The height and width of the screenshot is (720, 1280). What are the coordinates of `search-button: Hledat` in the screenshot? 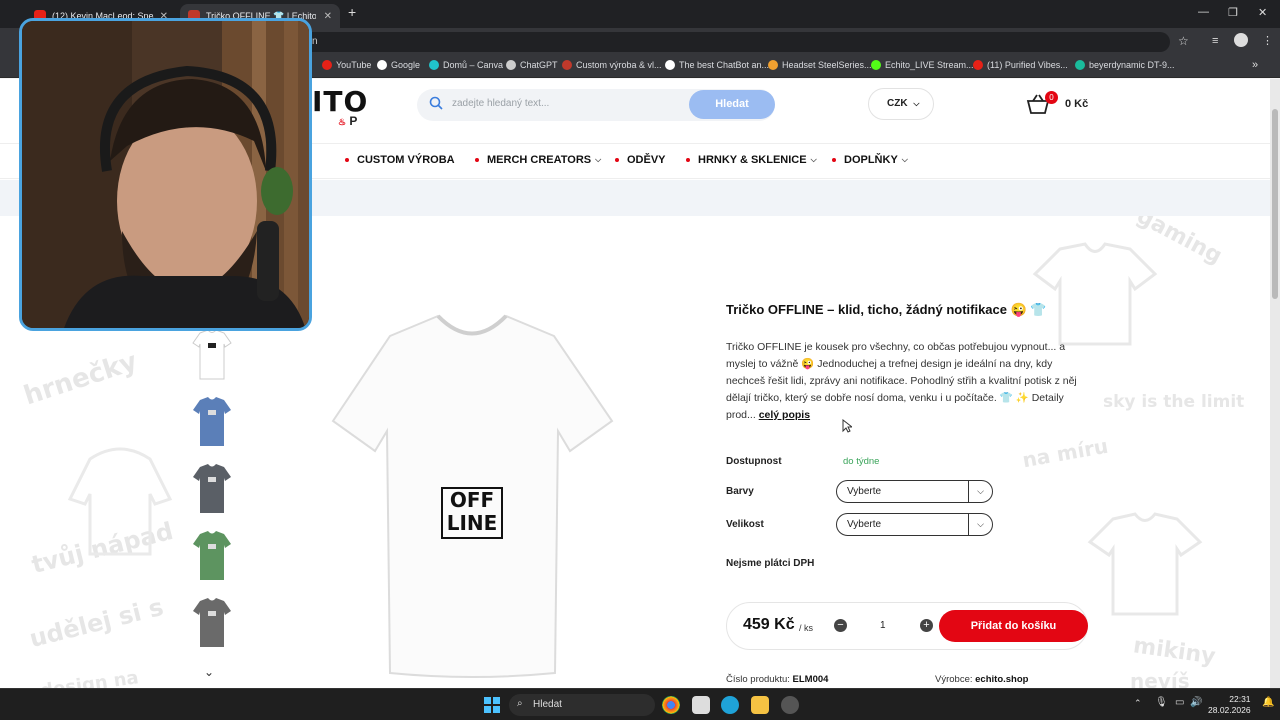 It's located at (732, 104).